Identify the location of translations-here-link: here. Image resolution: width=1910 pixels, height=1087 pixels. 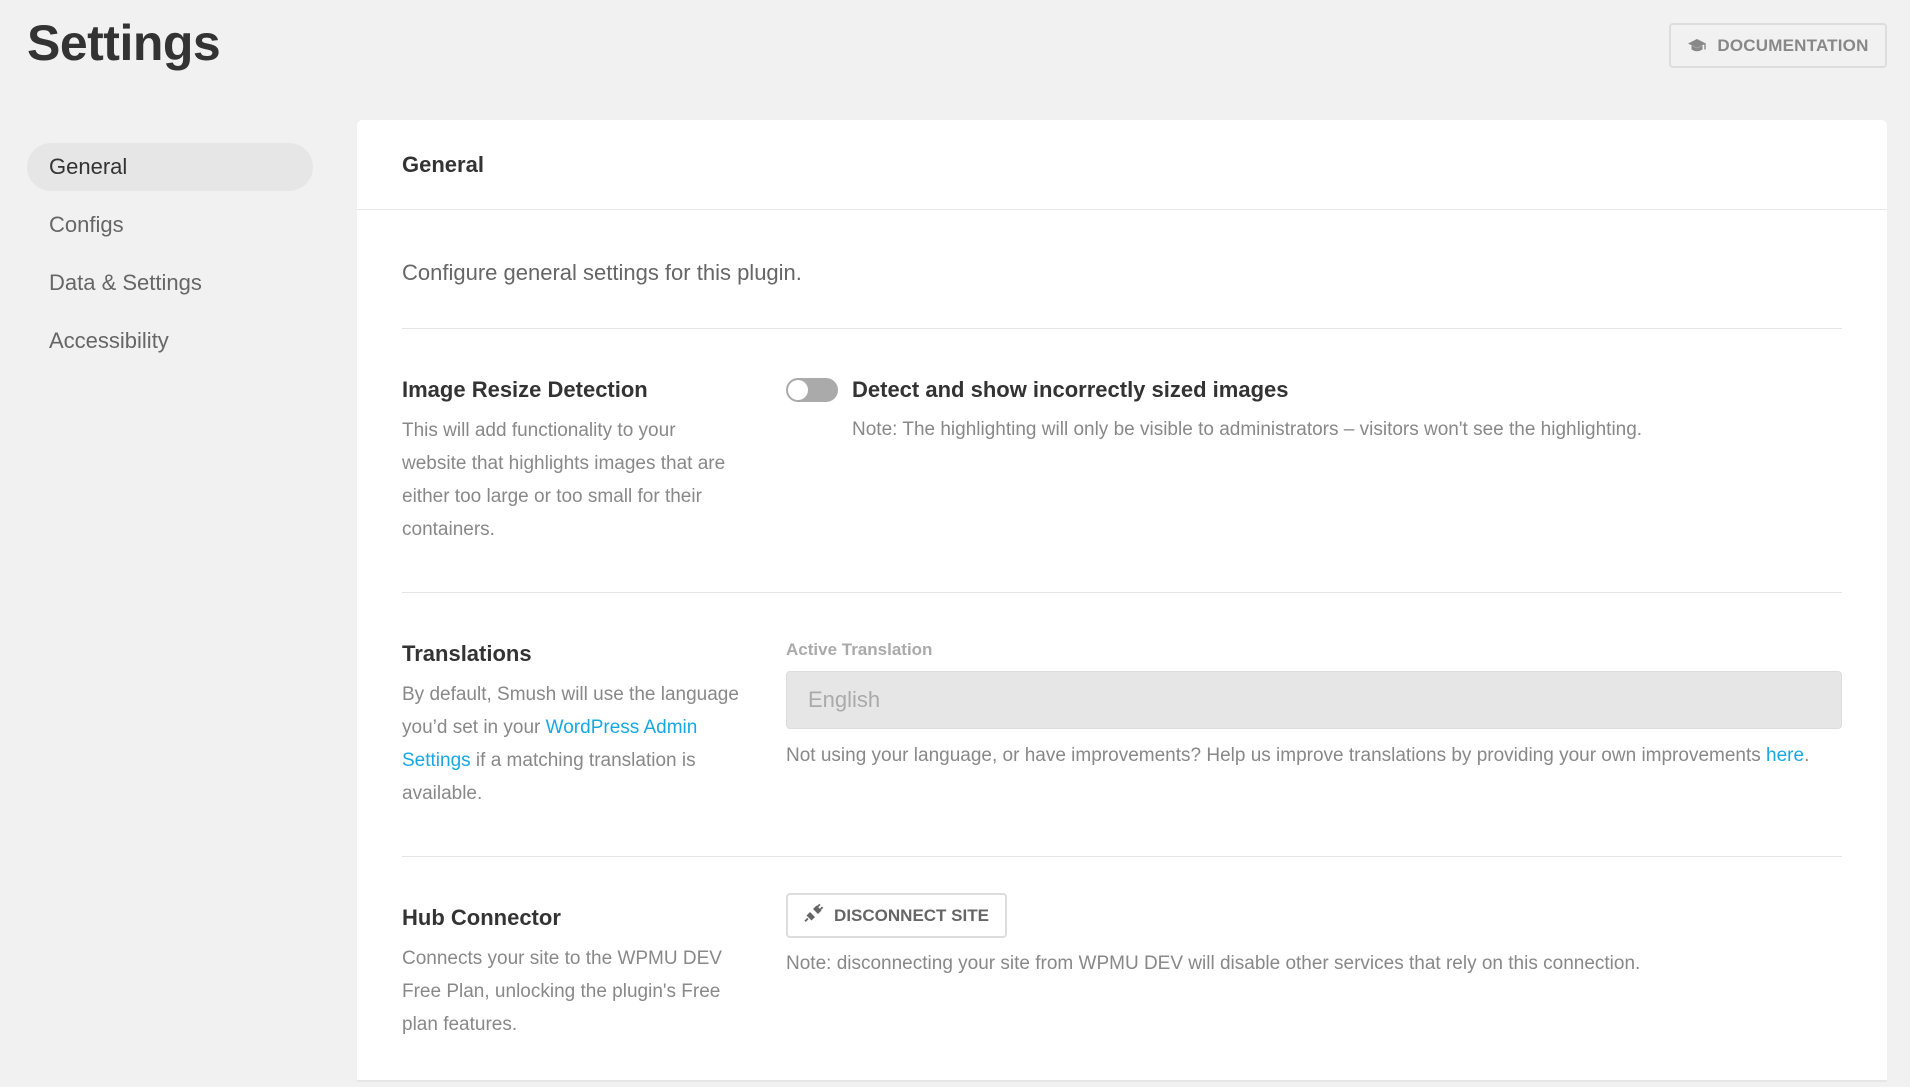
(1785, 755).